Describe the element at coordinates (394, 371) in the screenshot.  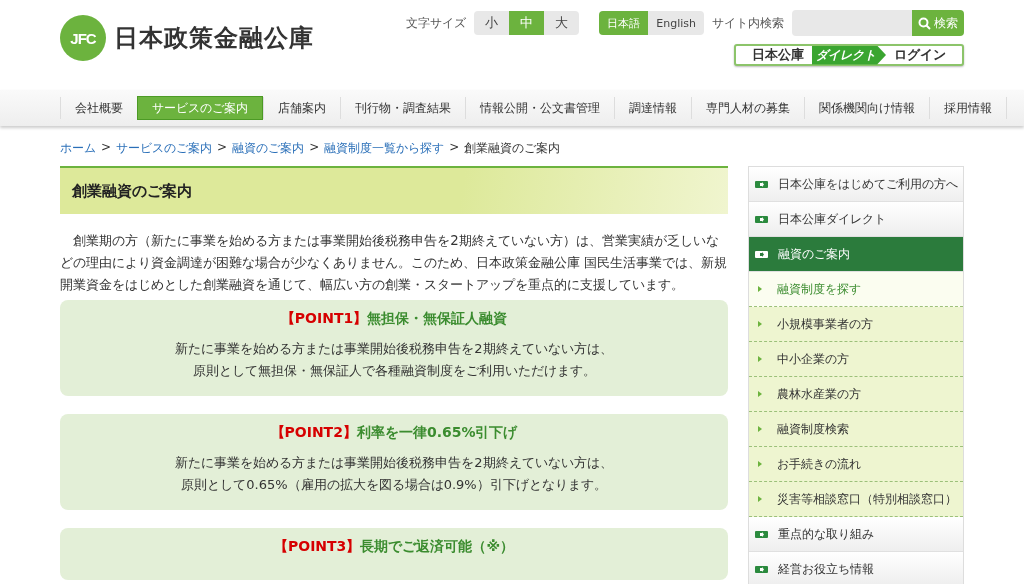
I see `point-text: 原則として無担保・無保証人で各種融資制度をご利用いただけます。` at that location.